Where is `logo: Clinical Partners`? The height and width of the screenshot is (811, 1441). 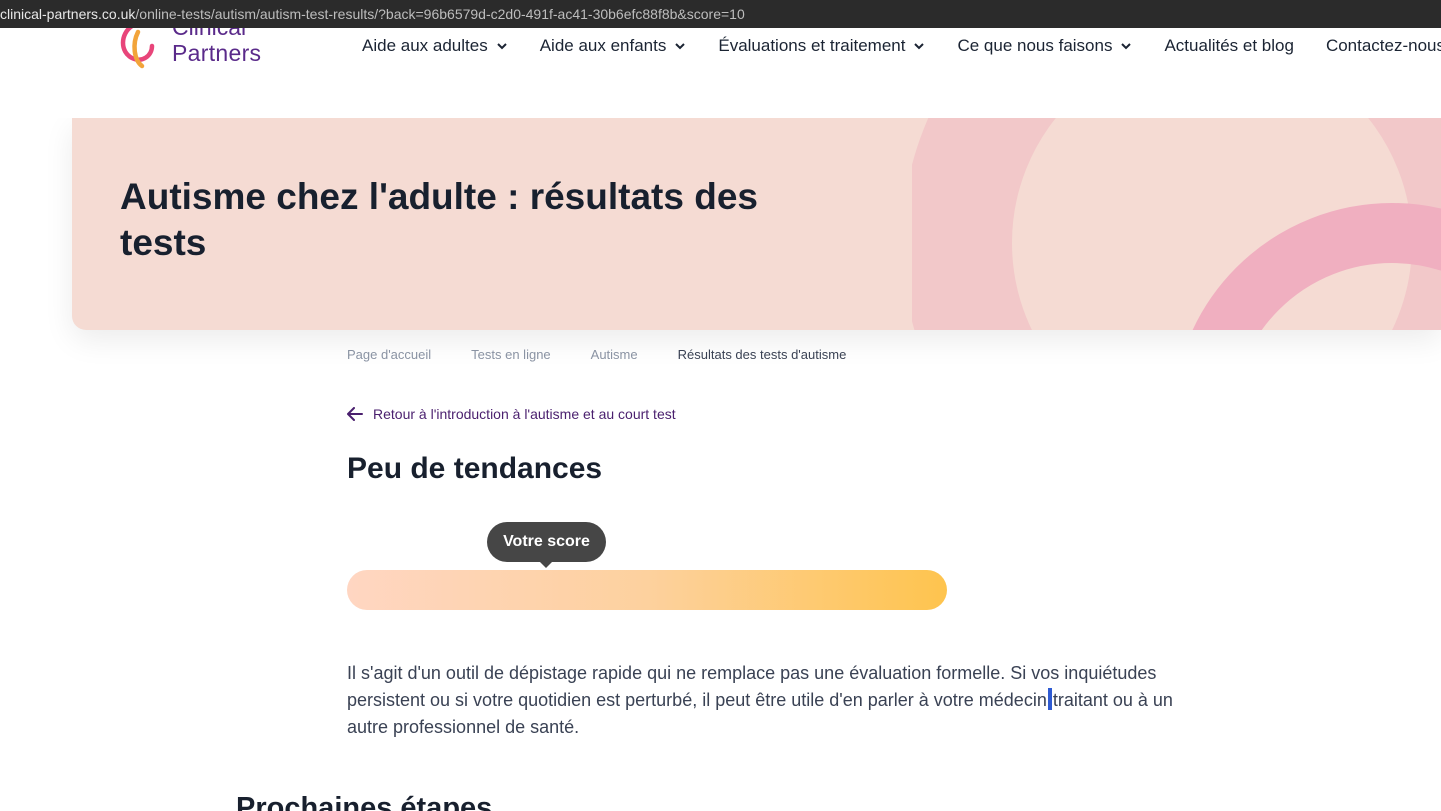 logo: Clinical Partners is located at coordinates (198, 51).